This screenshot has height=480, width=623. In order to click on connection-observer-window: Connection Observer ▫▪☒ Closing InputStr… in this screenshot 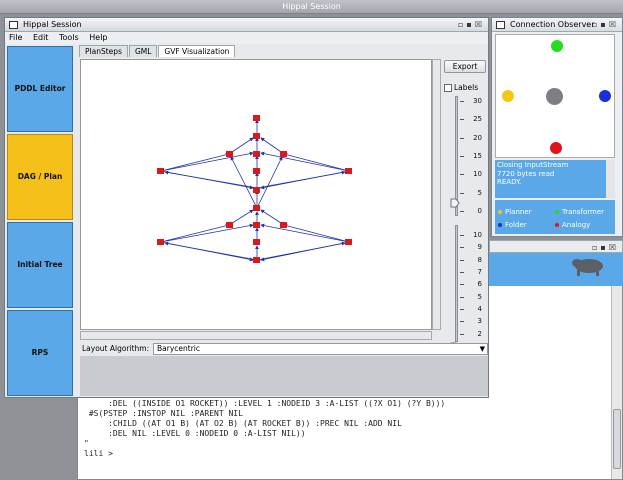, I will do `click(557, 127)`.